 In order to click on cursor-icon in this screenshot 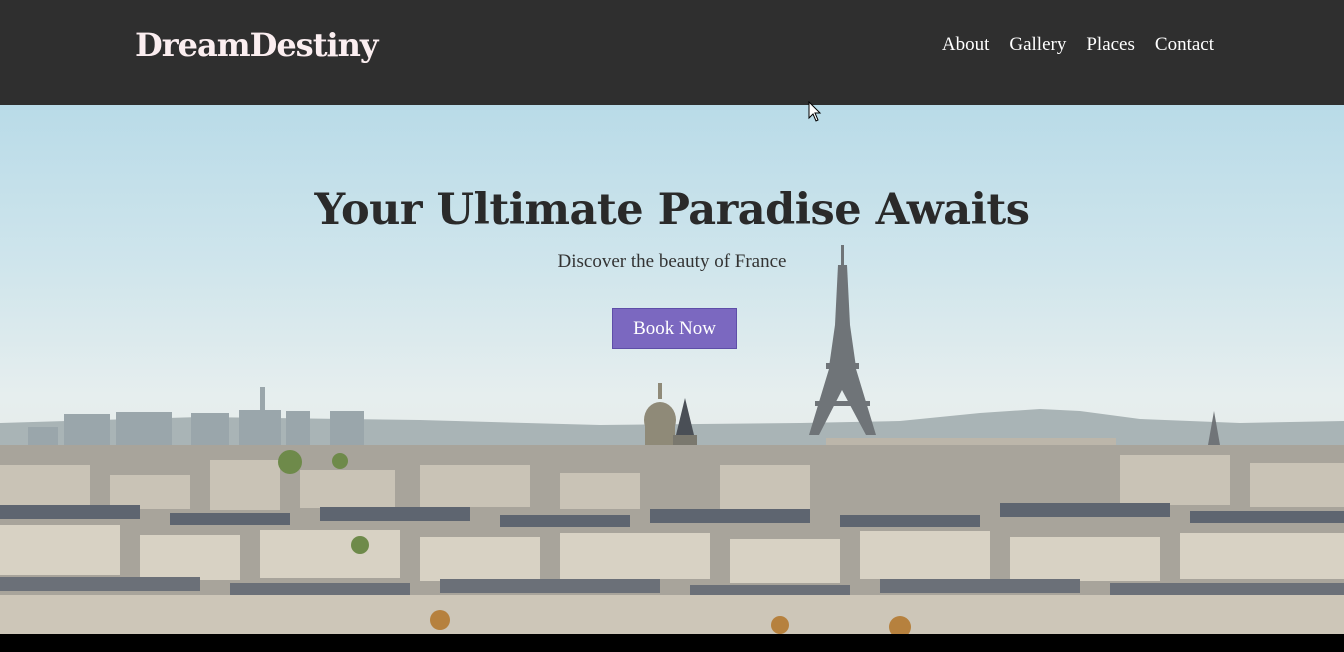, I will do `click(815, 111)`.